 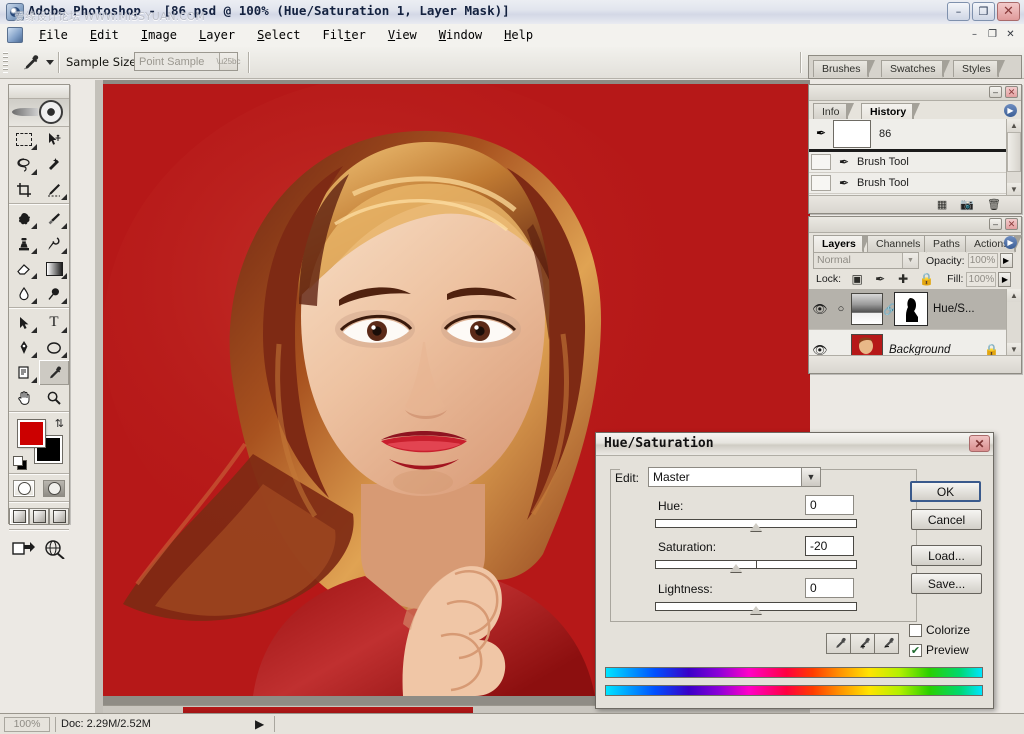 What do you see at coordinates (59, 423) in the screenshot?
I see `swap-colors-icon: ⇅` at bounding box center [59, 423].